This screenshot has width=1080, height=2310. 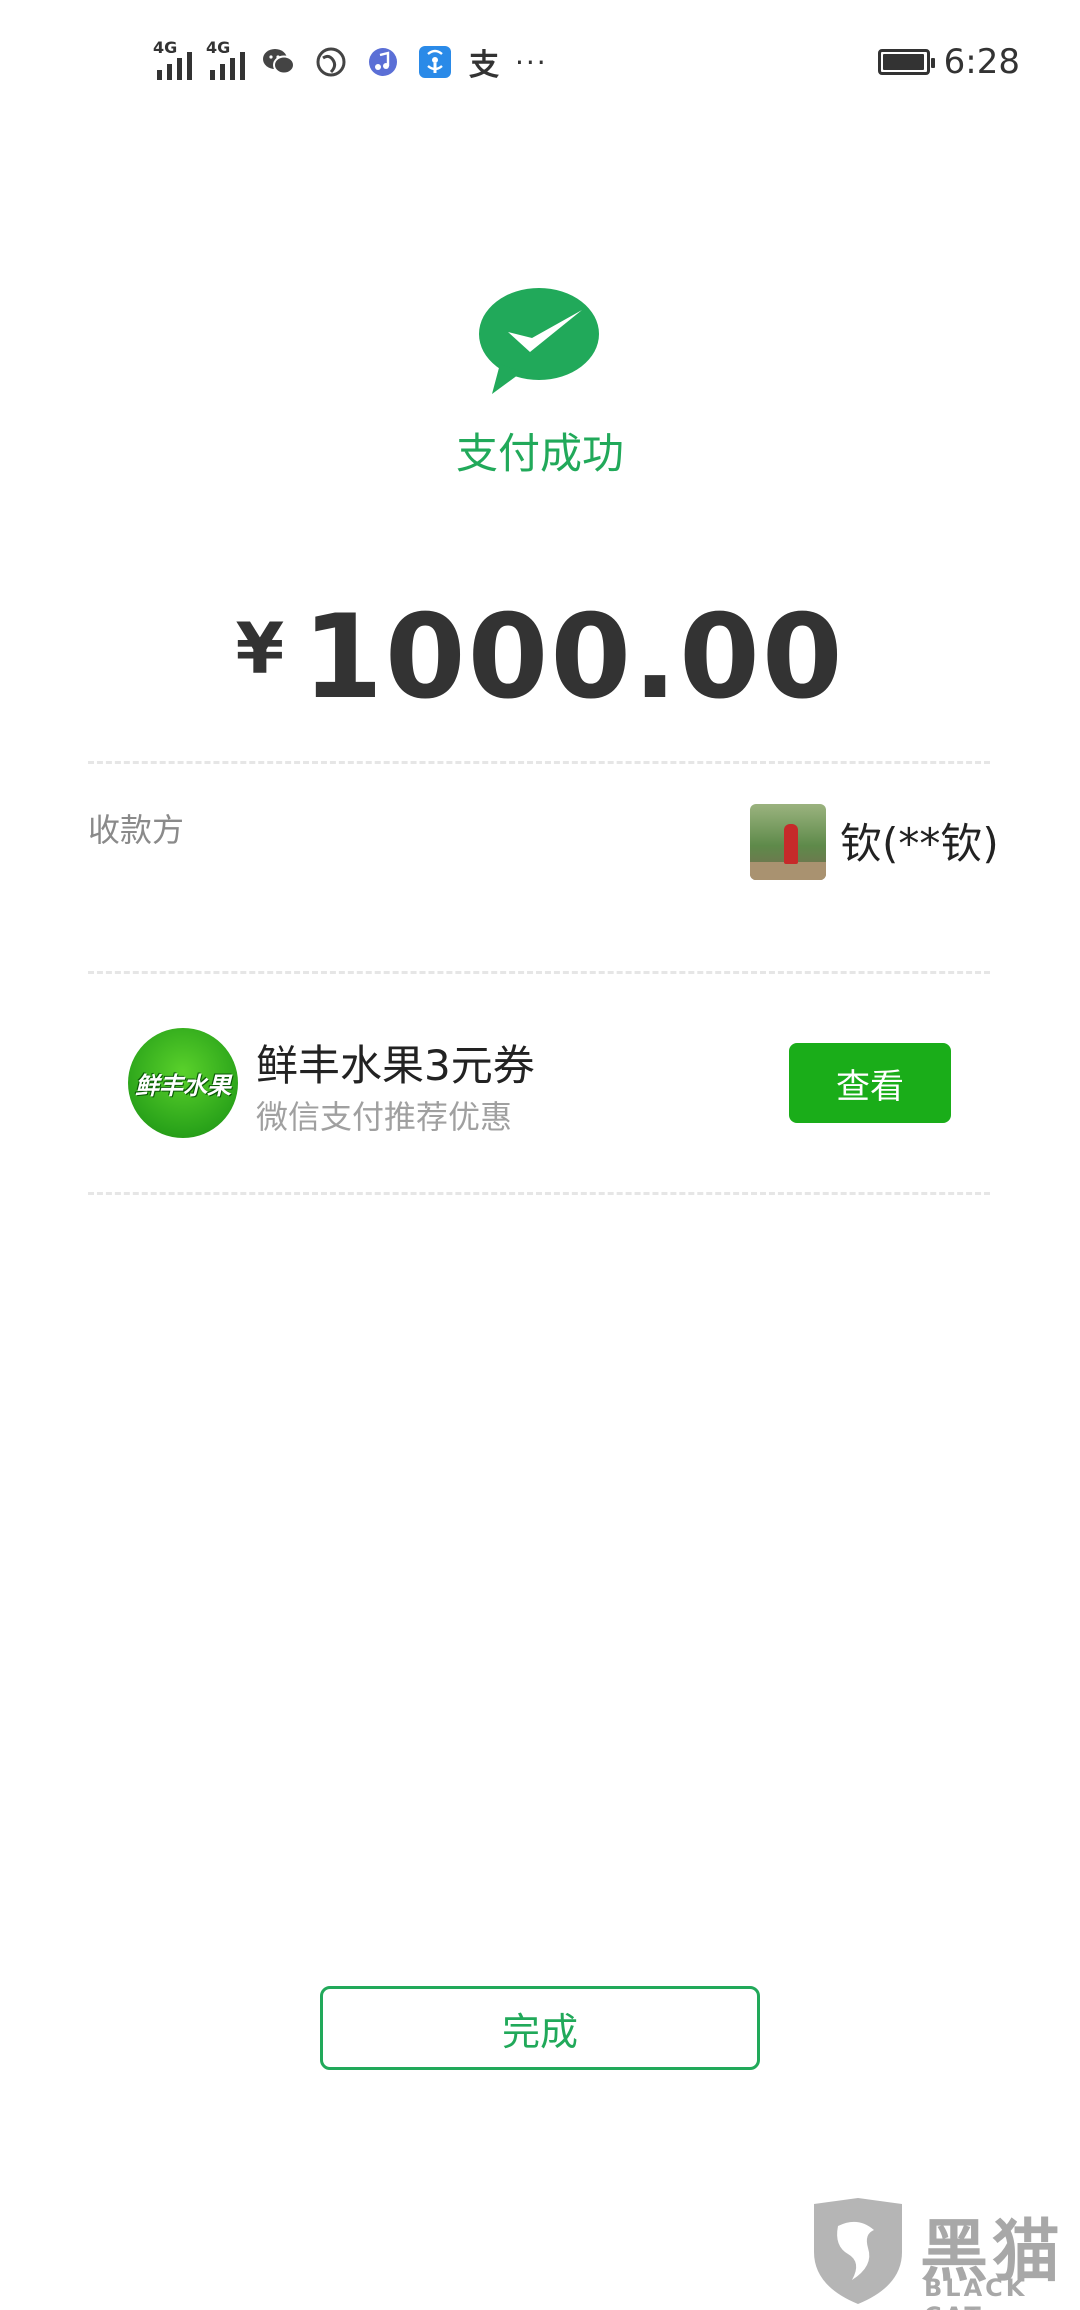 I want to click on view-coupon-button: 查看, so click(x=870, y=1083).